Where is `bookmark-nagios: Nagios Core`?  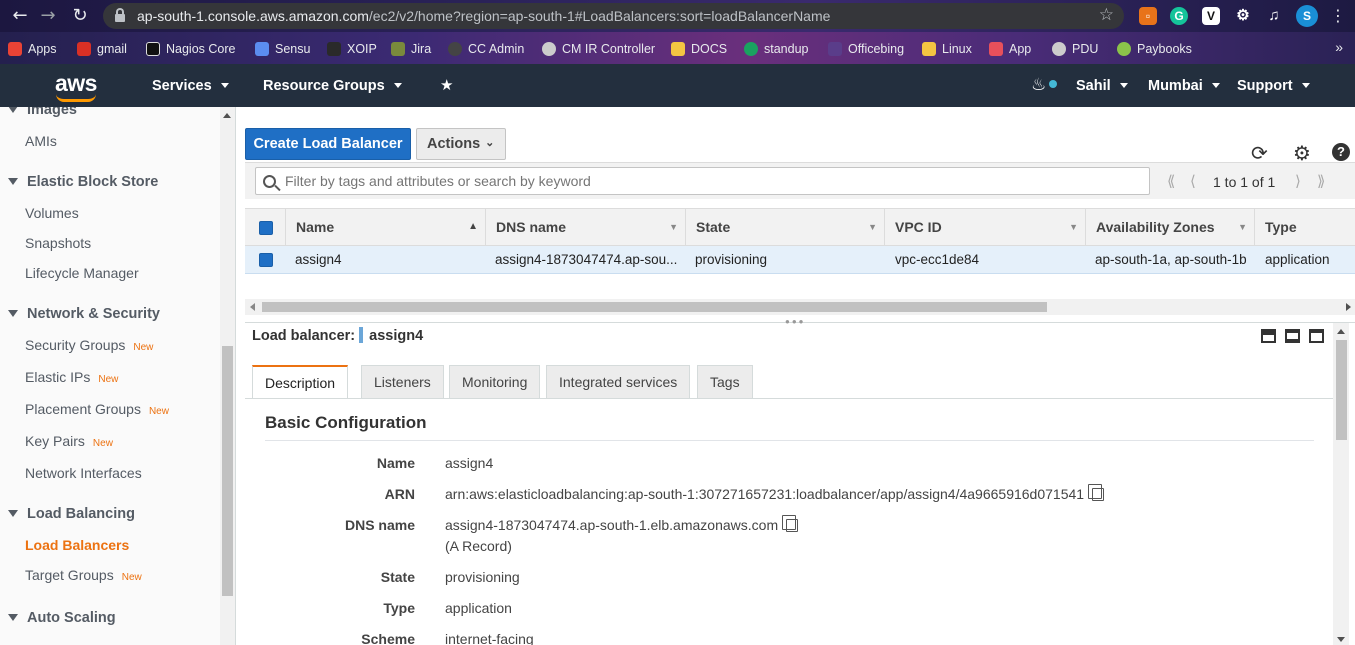
bookmark-nagios: Nagios Core is located at coordinates (190, 48).